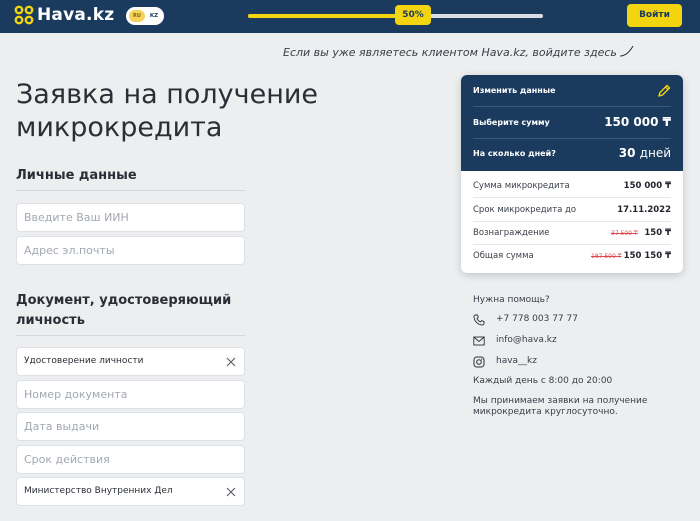  I want to click on expiry-date-placeholder: Срок действия, so click(67, 459).